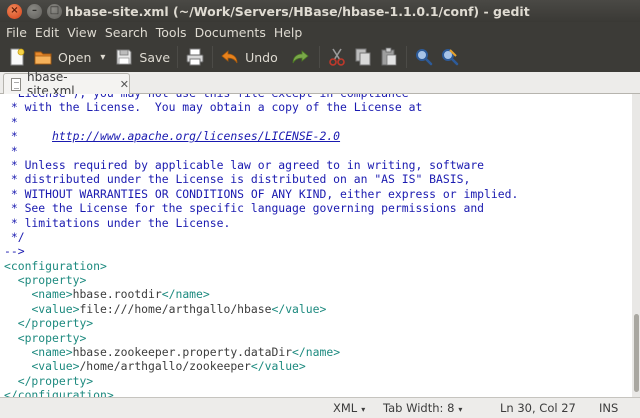 The width and height of the screenshot is (640, 418). What do you see at coordinates (54, 11) in the screenshot?
I see `maximize-window-button: □` at bounding box center [54, 11].